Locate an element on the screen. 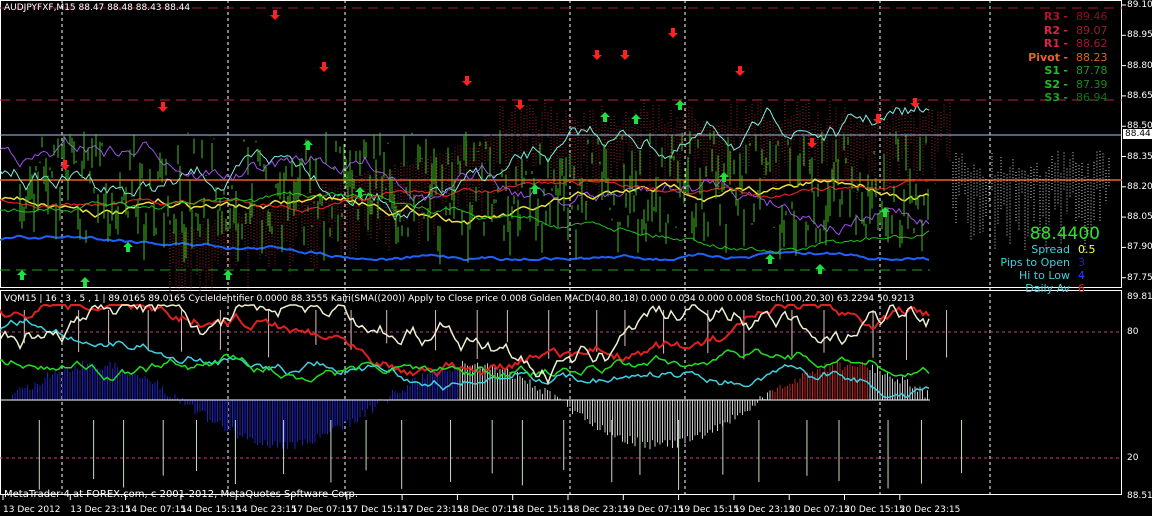 This screenshot has width=1152, height=516. time-tick: 14 Dec 15:15 is located at coordinates (211, 510).